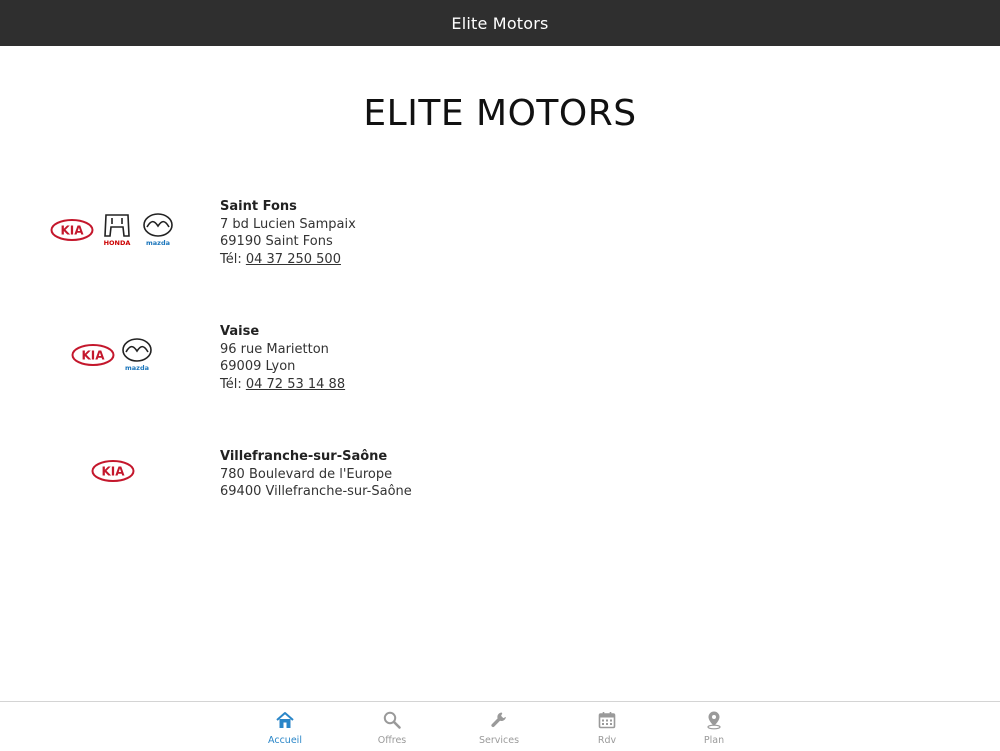  I want to click on tab-accueil: Accueil, so click(285, 726).